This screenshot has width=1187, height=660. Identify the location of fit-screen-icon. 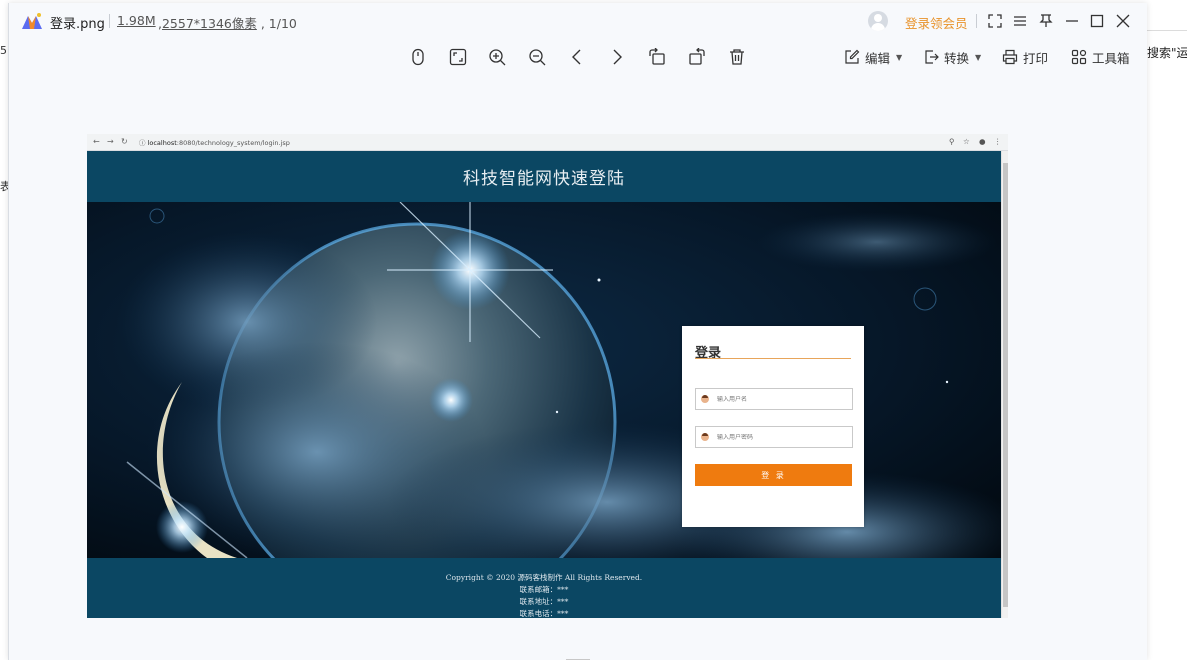
(458, 57).